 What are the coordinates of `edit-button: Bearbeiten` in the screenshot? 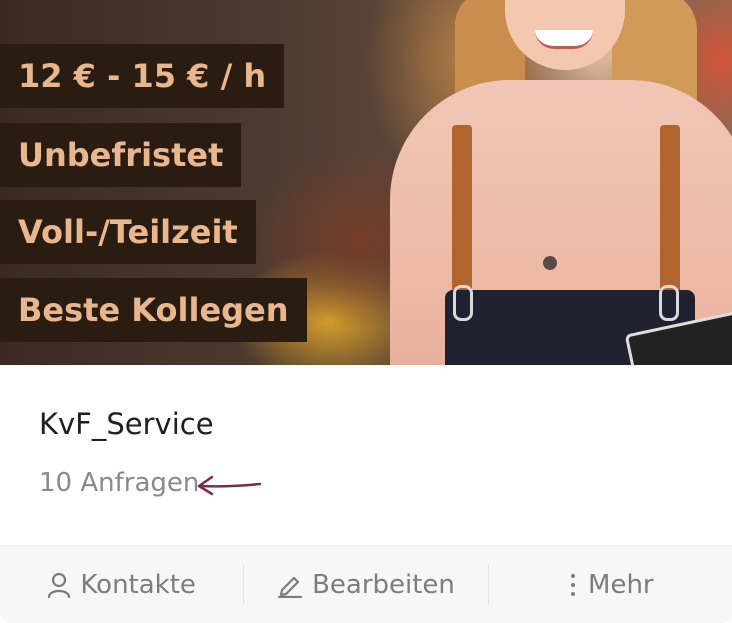 It's located at (365, 584).